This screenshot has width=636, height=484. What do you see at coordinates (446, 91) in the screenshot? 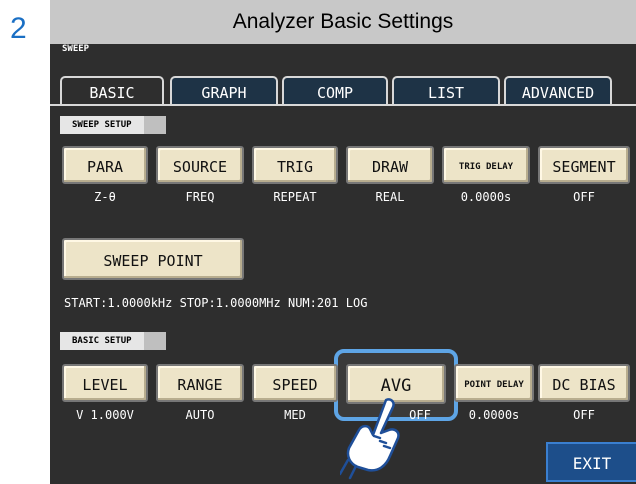
I see `tab-list: LIST` at bounding box center [446, 91].